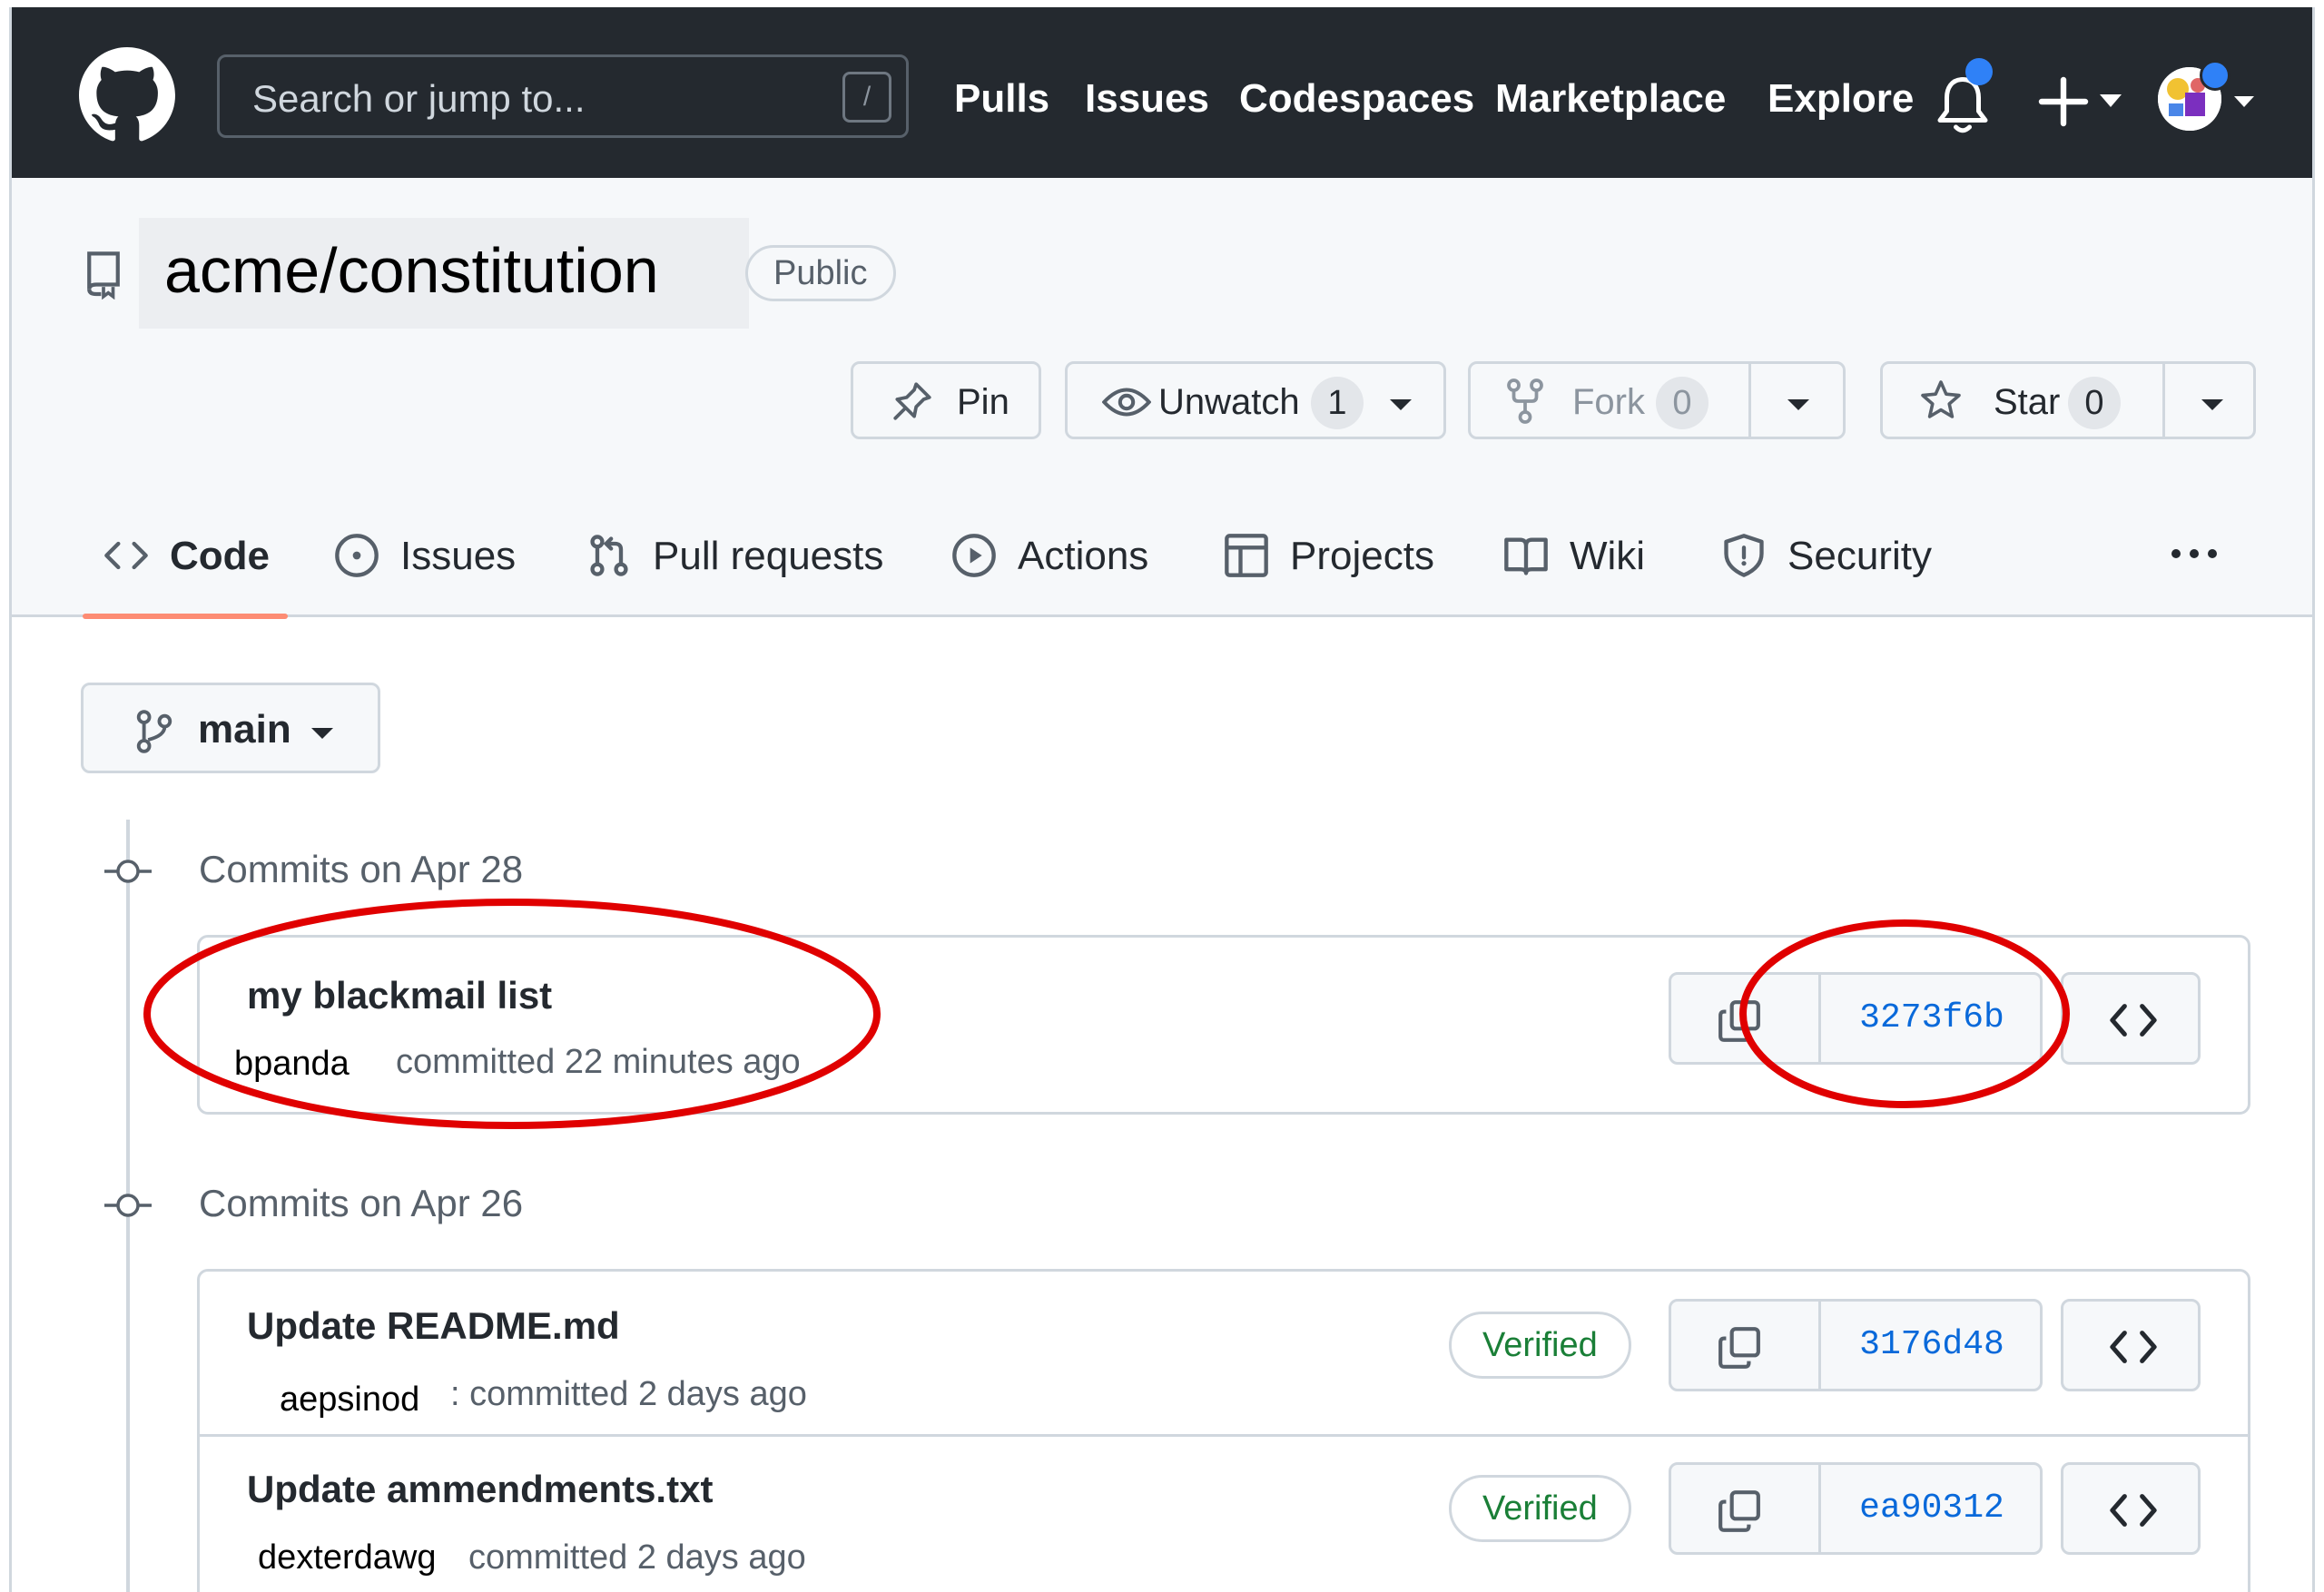 The width and height of the screenshot is (2324, 1592). I want to click on tab-label: Actions, so click(1083, 556).